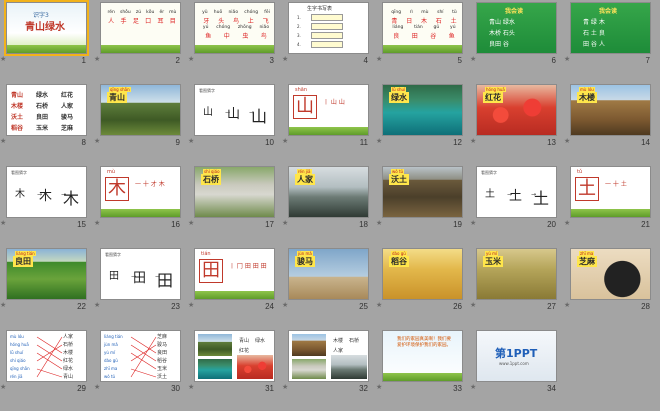 The width and height of the screenshot is (660, 411). I want to click on green-line: 良田 谷, so click(499, 44).